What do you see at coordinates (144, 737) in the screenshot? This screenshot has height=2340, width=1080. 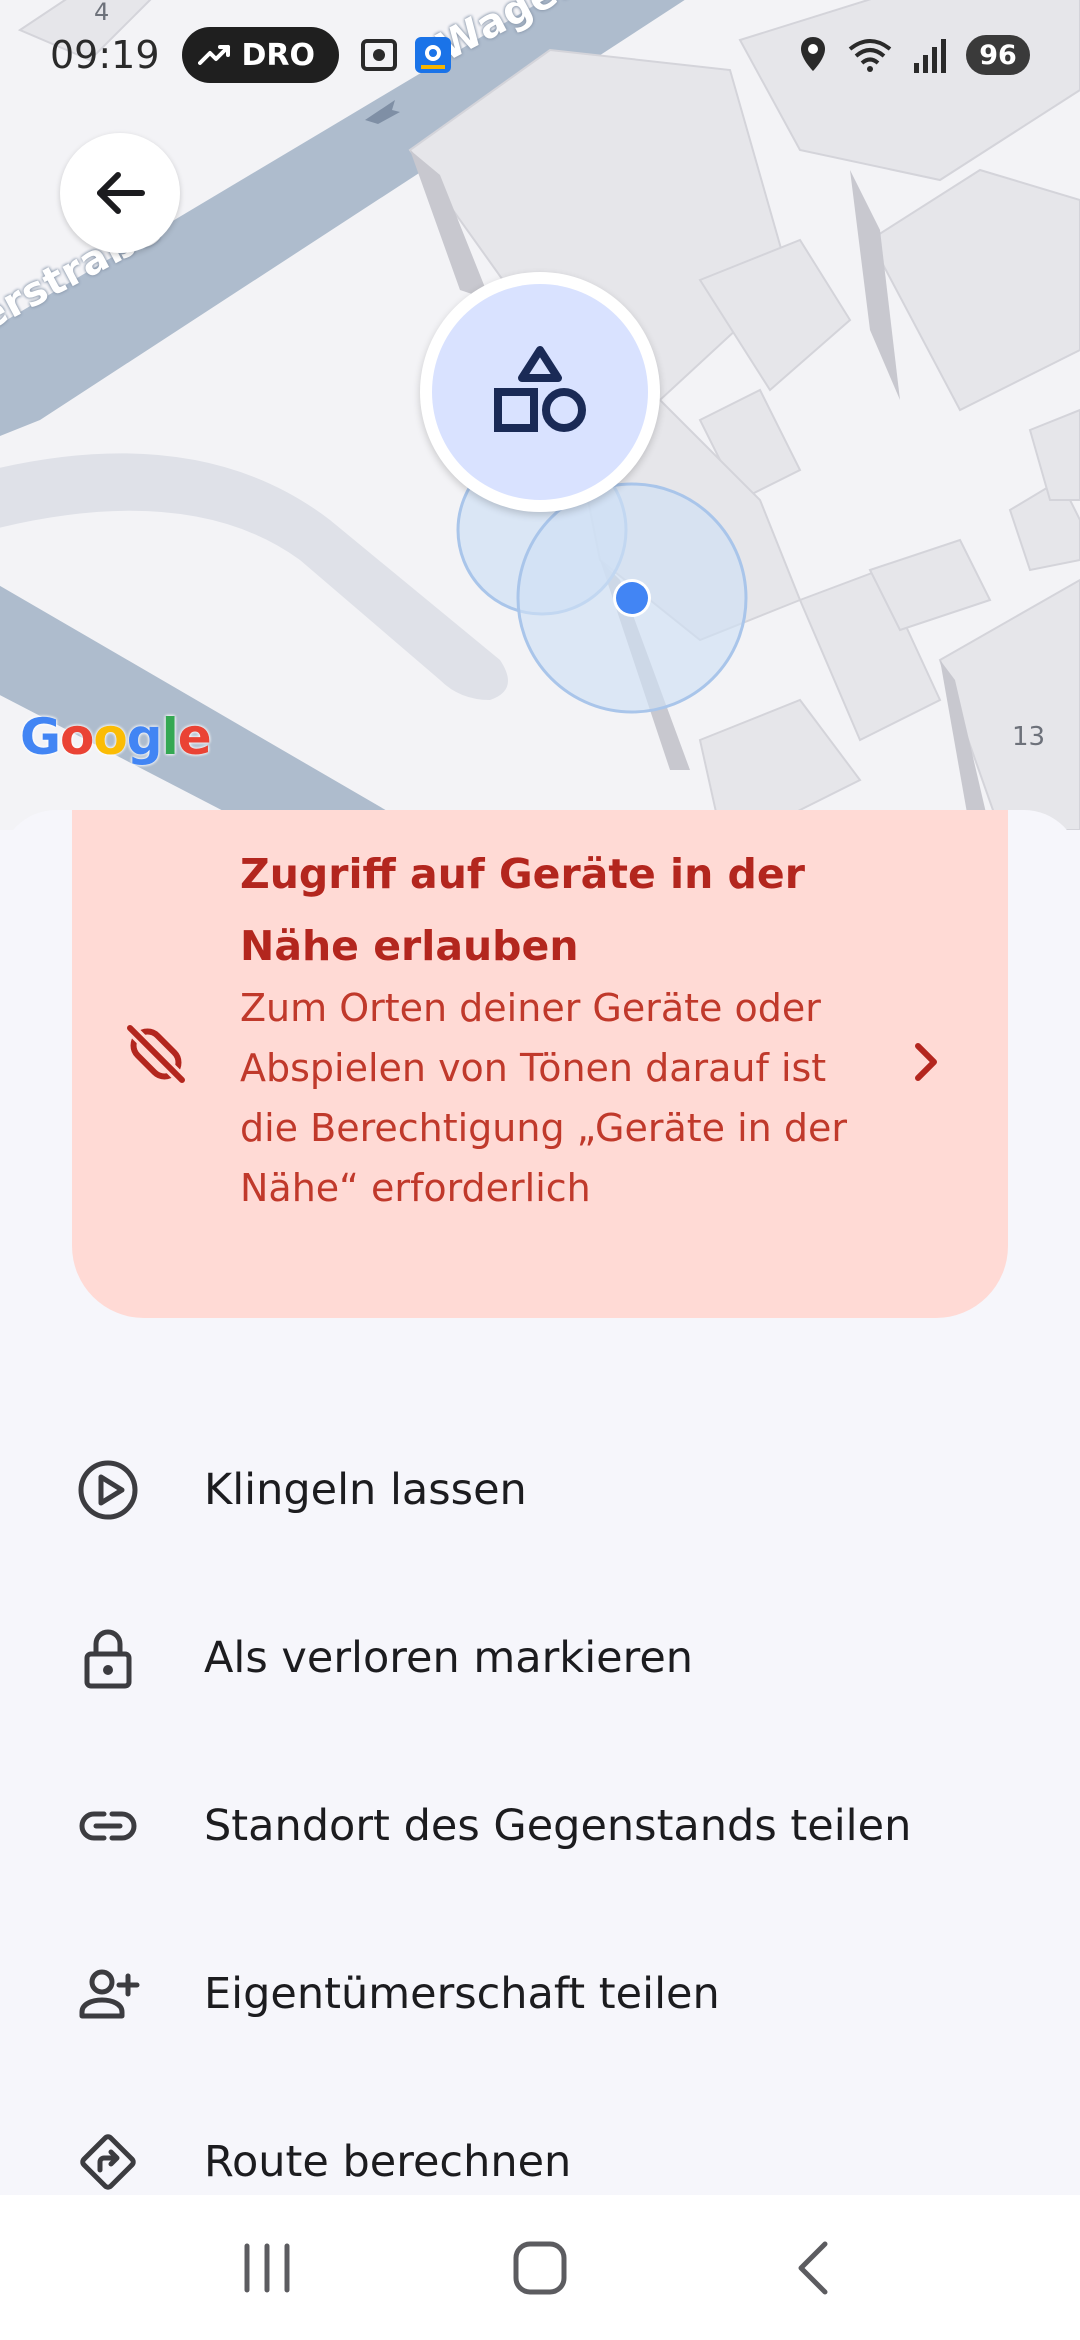 I see `logo-letter: g` at bounding box center [144, 737].